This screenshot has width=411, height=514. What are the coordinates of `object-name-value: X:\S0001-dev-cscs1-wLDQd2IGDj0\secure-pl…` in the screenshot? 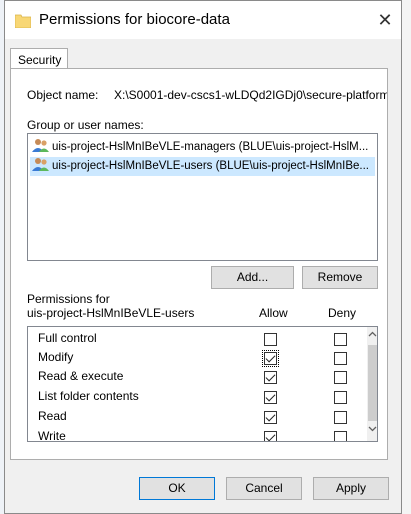 It's located at (250, 95).